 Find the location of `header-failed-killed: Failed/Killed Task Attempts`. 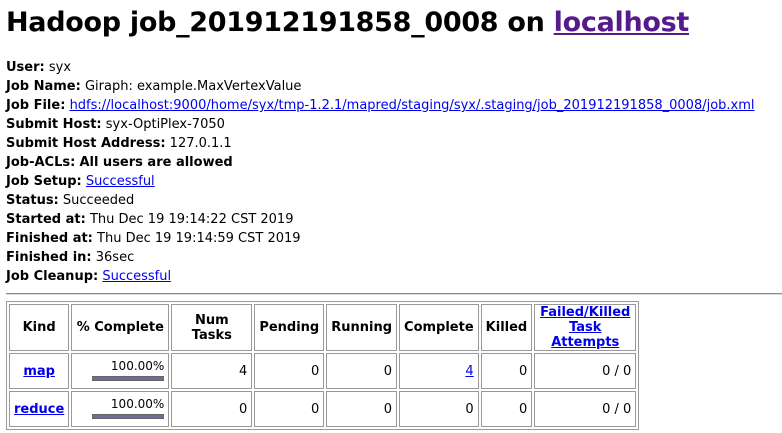

header-failed-killed: Failed/Killed Task Attempts is located at coordinates (585, 327).